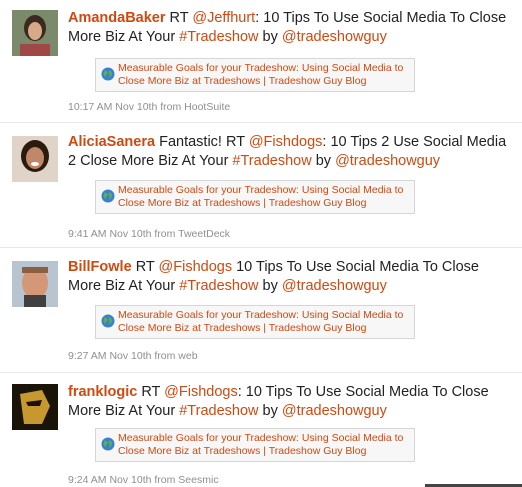 This screenshot has height=487, width=522. What do you see at coordinates (133, 356) in the screenshot?
I see `tweet-timestamp: 9:27 AM Nov 10th from web` at bounding box center [133, 356].